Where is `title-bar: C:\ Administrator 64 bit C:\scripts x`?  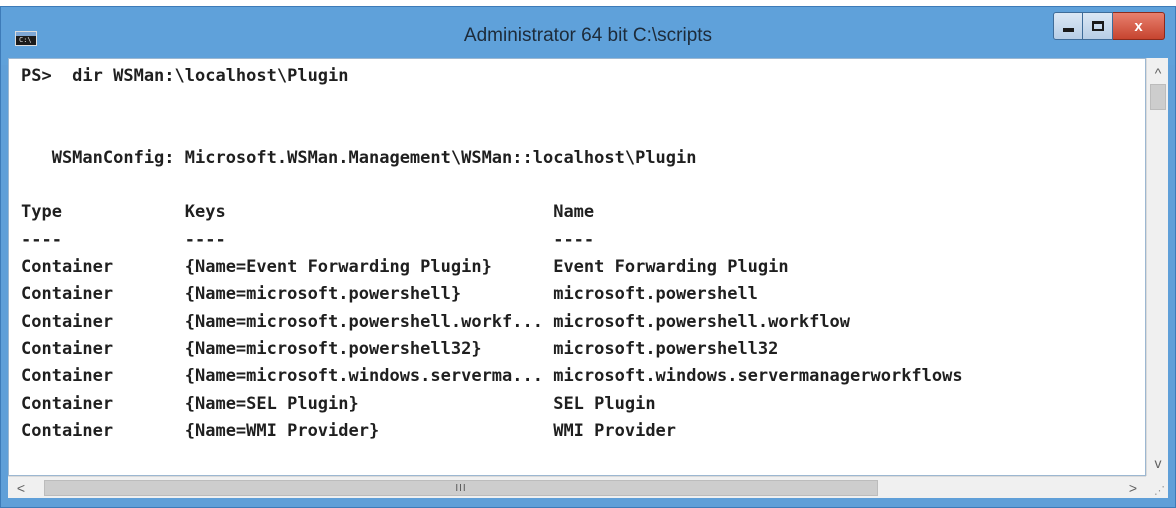 title-bar: C:\ Administrator 64 bit C:\scripts x is located at coordinates (588, 36).